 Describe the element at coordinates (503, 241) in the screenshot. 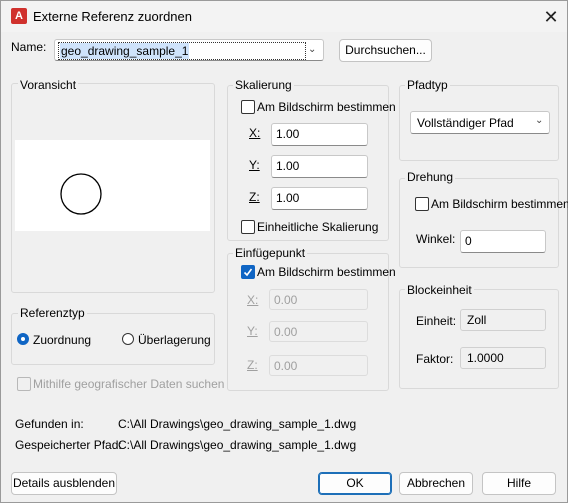

I see `angle-input: 0` at that location.